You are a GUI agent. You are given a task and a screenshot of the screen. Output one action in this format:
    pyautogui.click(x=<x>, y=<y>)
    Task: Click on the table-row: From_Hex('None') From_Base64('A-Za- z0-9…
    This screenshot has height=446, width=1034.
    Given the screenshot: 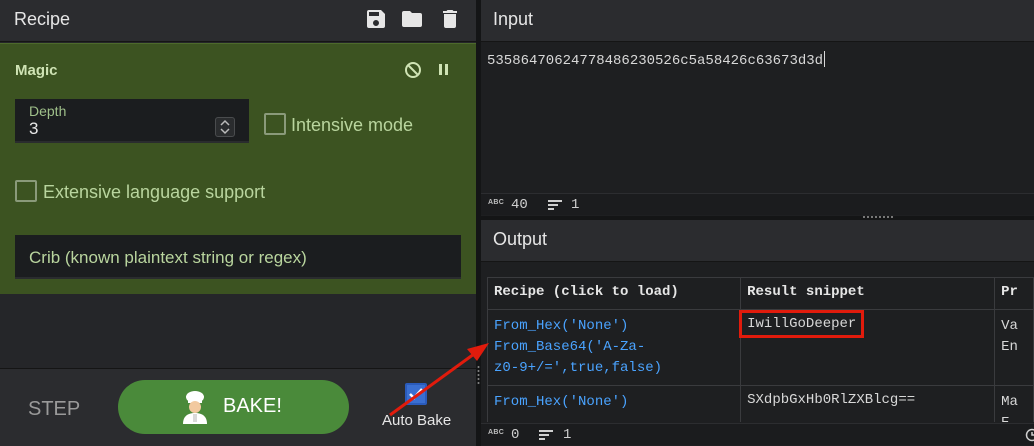 What is the action you would take?
    pyautogui.click(x=760, y=347)
    